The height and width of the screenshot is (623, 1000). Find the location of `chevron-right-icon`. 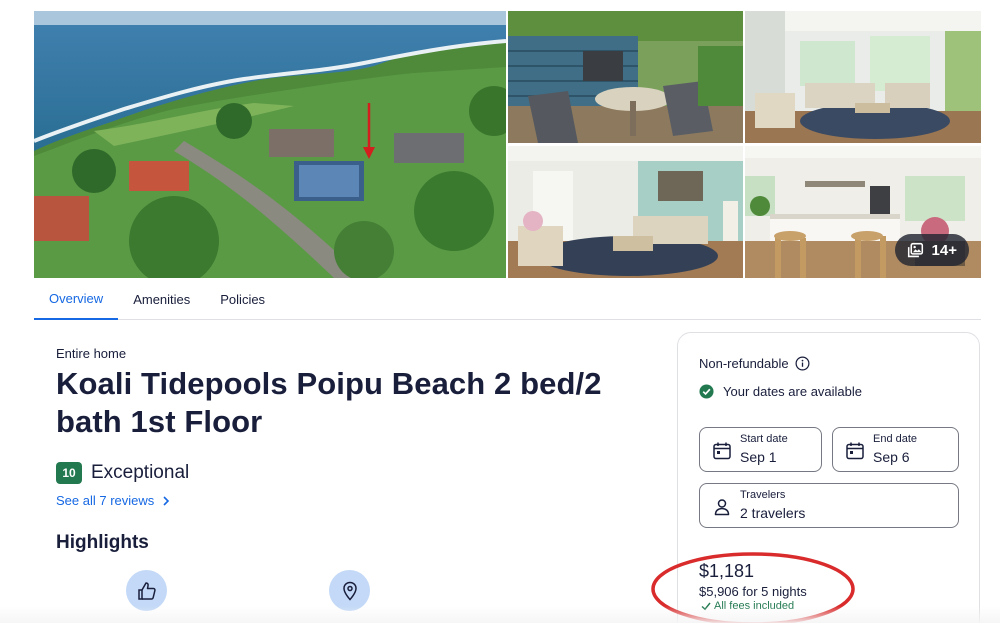

chevron-right-icon is located at coordinates (166, 500).